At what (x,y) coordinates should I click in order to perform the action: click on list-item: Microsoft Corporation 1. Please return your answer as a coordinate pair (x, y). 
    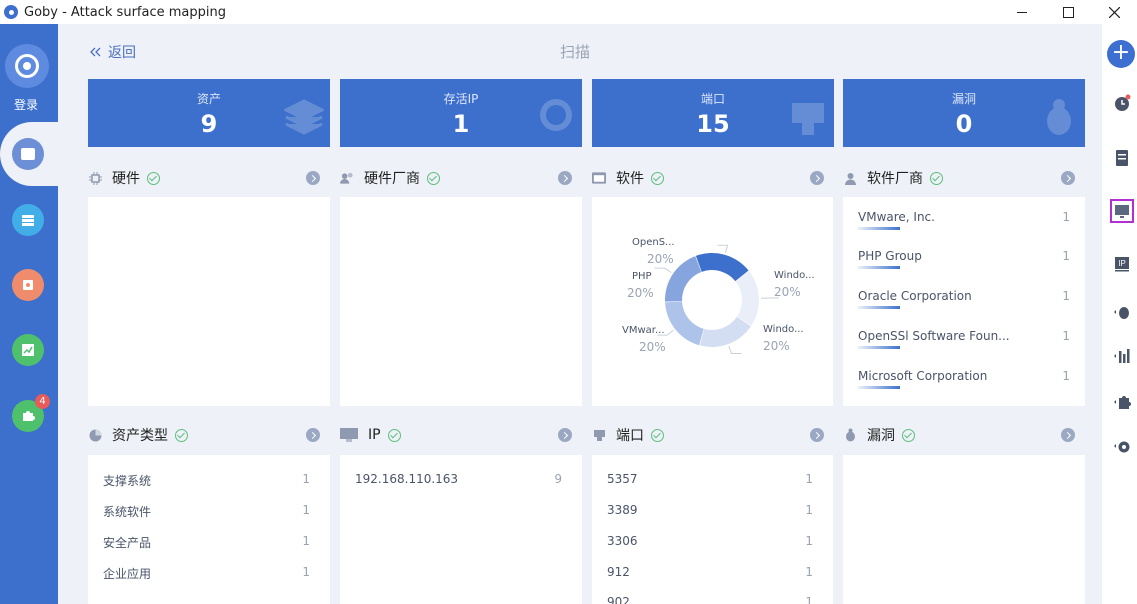
    Looking at the image, I should click on (964, 387).